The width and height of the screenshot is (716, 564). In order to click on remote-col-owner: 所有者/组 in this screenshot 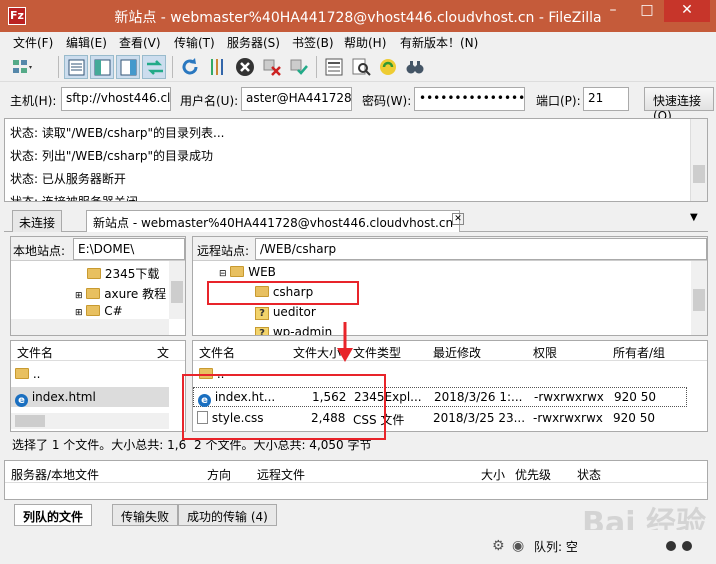, I will do `click(639, 352)`.